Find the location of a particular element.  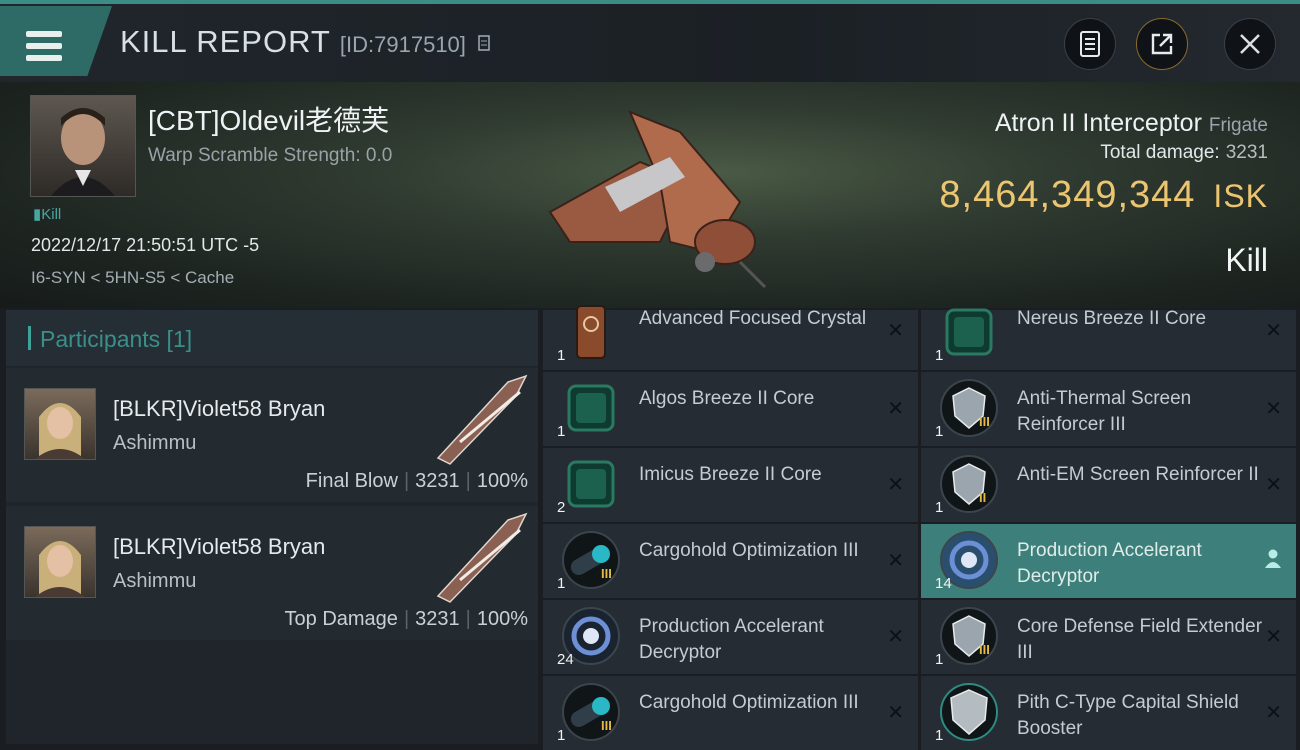

item-name: Nereus Breeze II Core is located at coordinates (1112, 318).